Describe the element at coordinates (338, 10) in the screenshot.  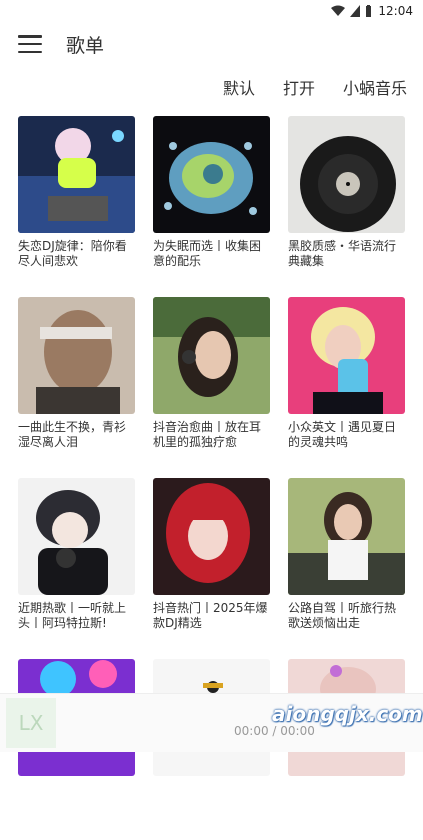
I see `wifi-icon` at that location.